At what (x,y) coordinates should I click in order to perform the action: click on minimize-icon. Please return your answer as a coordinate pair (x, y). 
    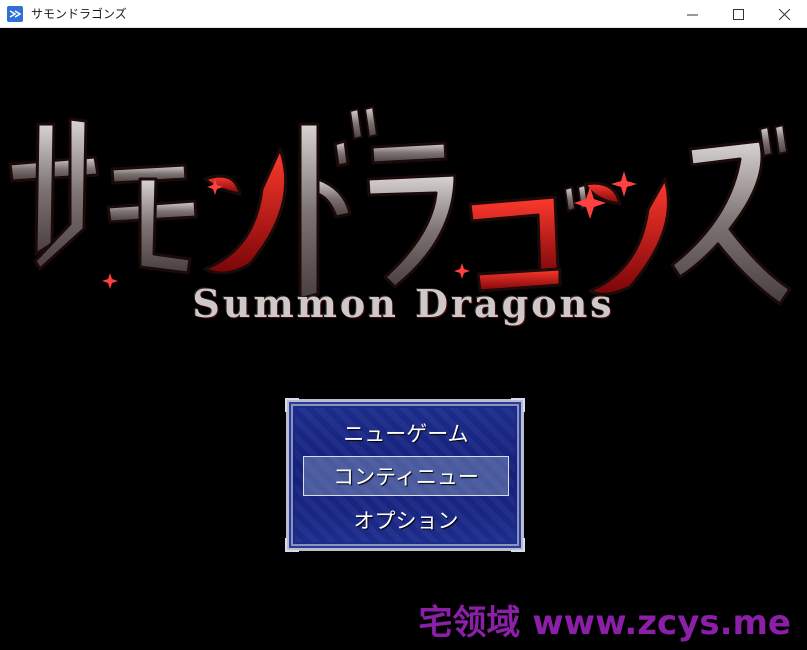
    Looking at the image, I should click on (692, 14).